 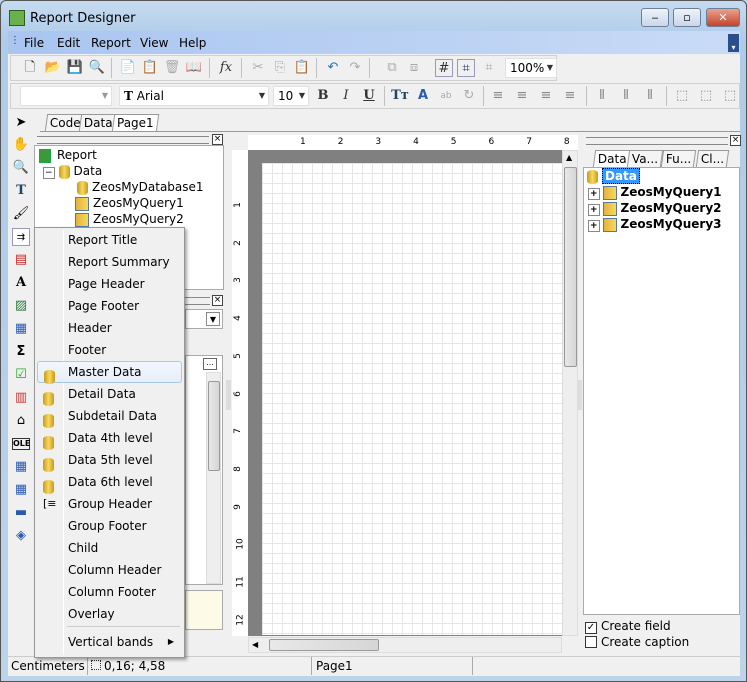 I want to click on font-color-icon: A, so click(x=423, y=96).